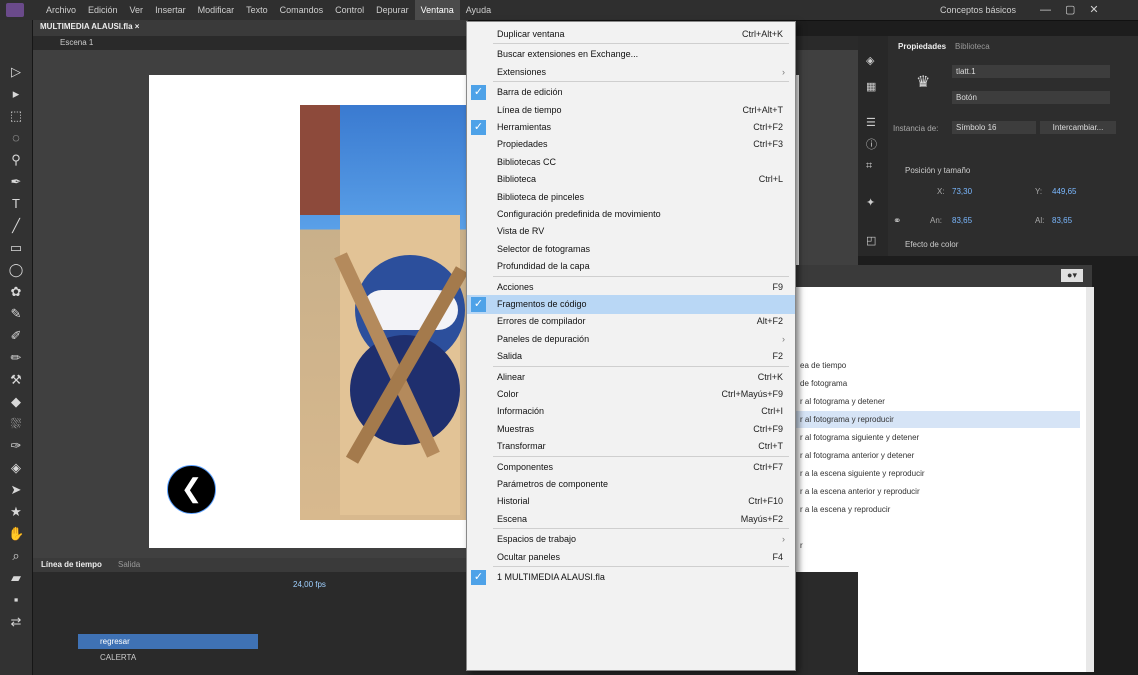  What do you see at coordinates (137, 10) in the screenshot?
I see `menu-item: Ver` at bounding box center [137, 10].